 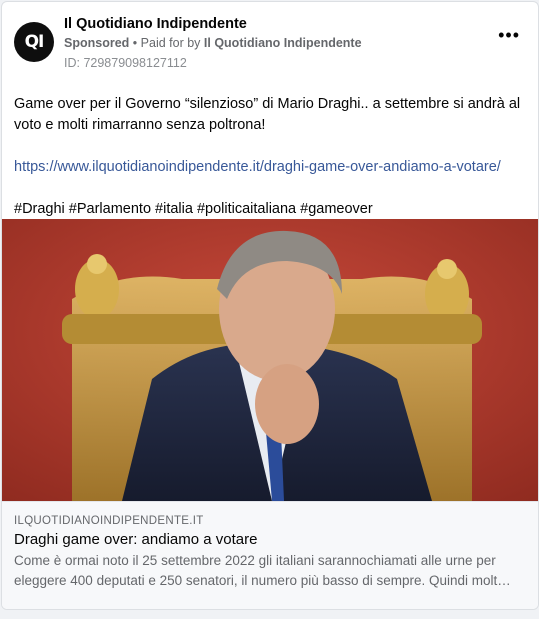 I want to click on paid-for-prefix: Paid for by, so click(x=170, y=43).